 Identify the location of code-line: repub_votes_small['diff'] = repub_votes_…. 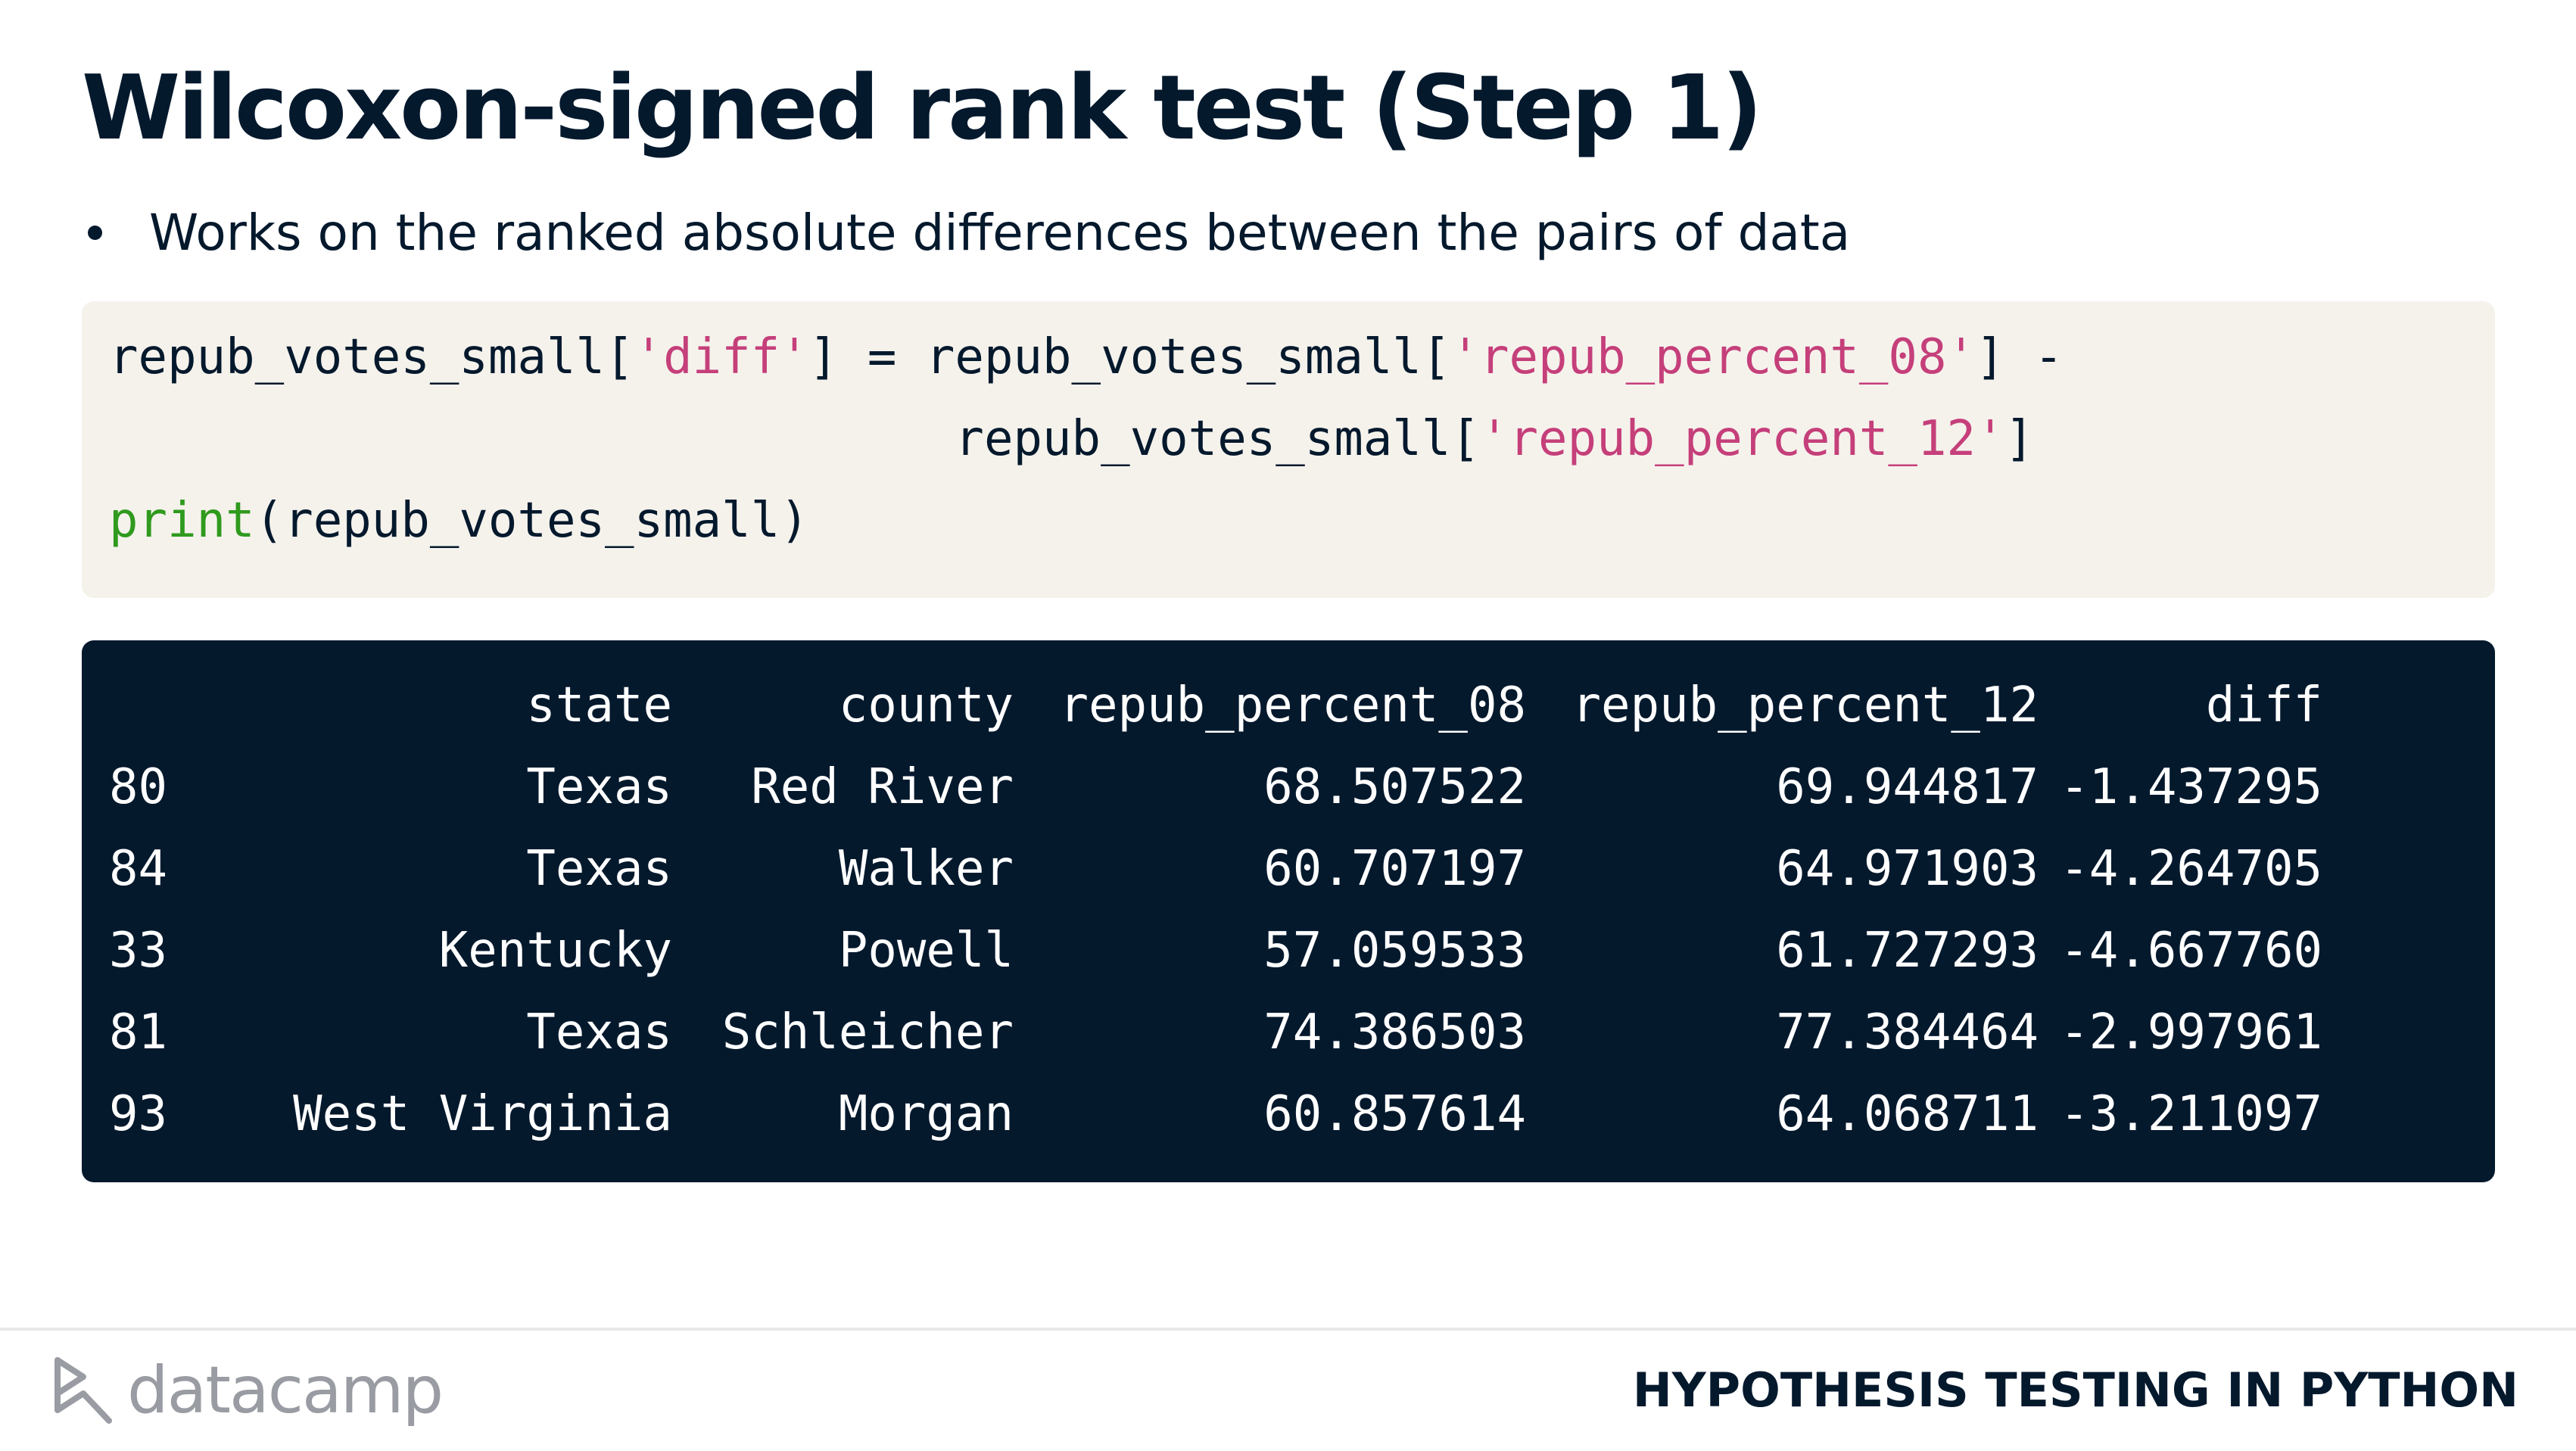
(1086, 357).